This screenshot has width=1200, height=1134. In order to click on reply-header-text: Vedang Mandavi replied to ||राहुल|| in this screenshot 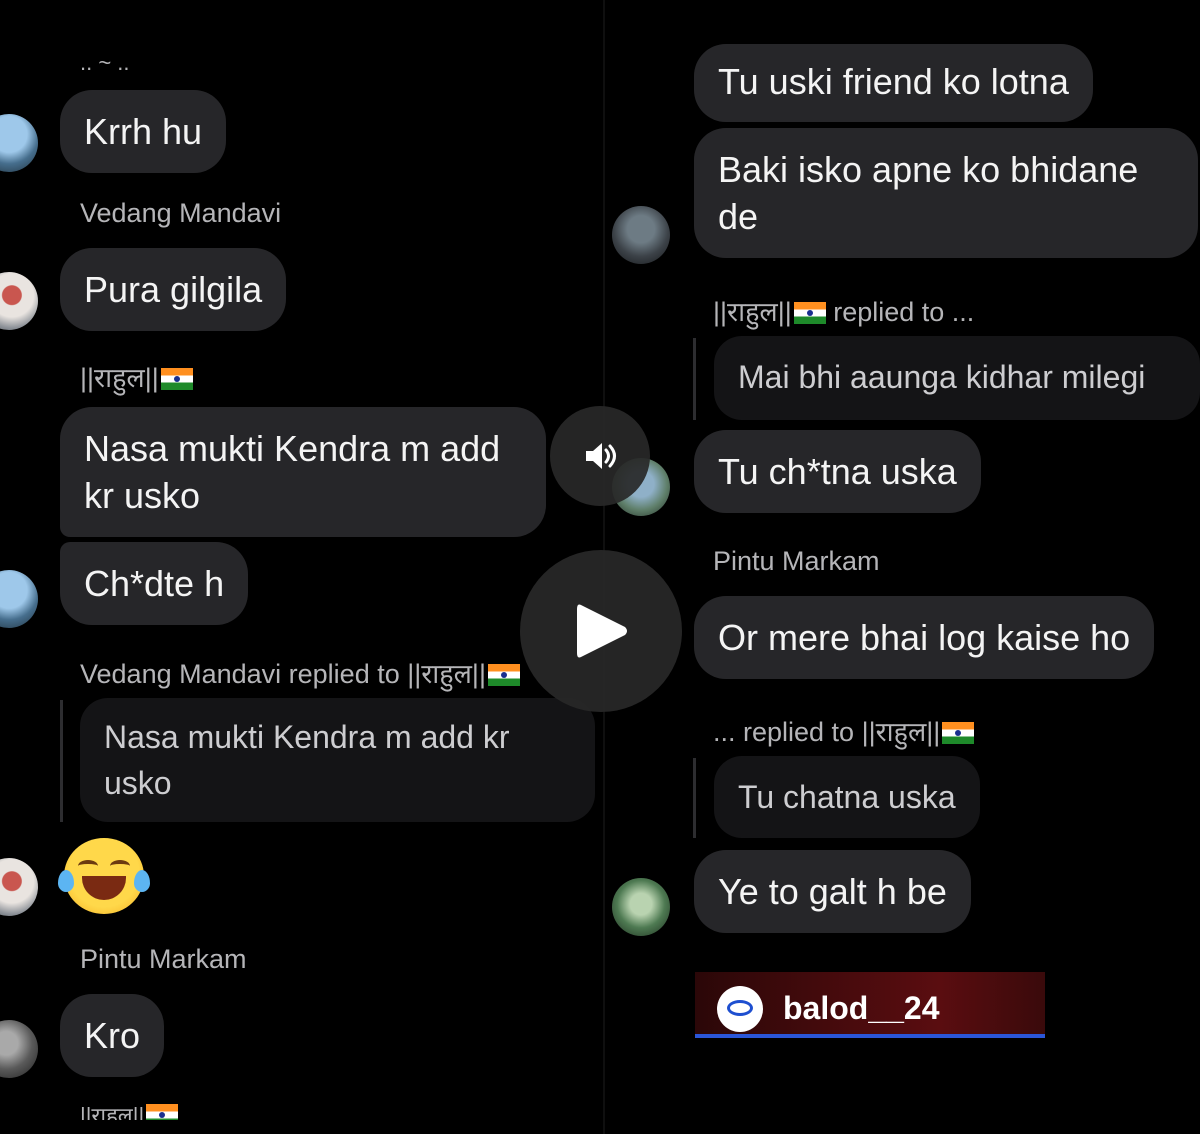, I will do `click(283, 674)`.